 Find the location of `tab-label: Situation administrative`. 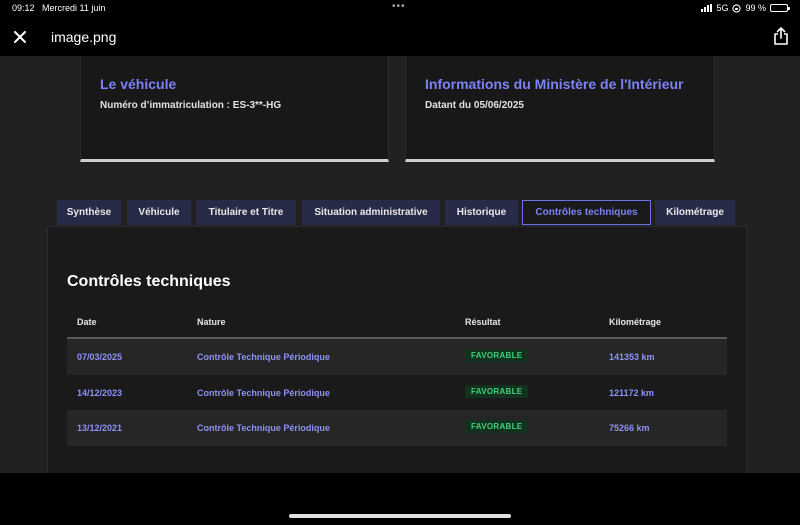

tab-label: Situation administrative is located at coordinates (371, 212).